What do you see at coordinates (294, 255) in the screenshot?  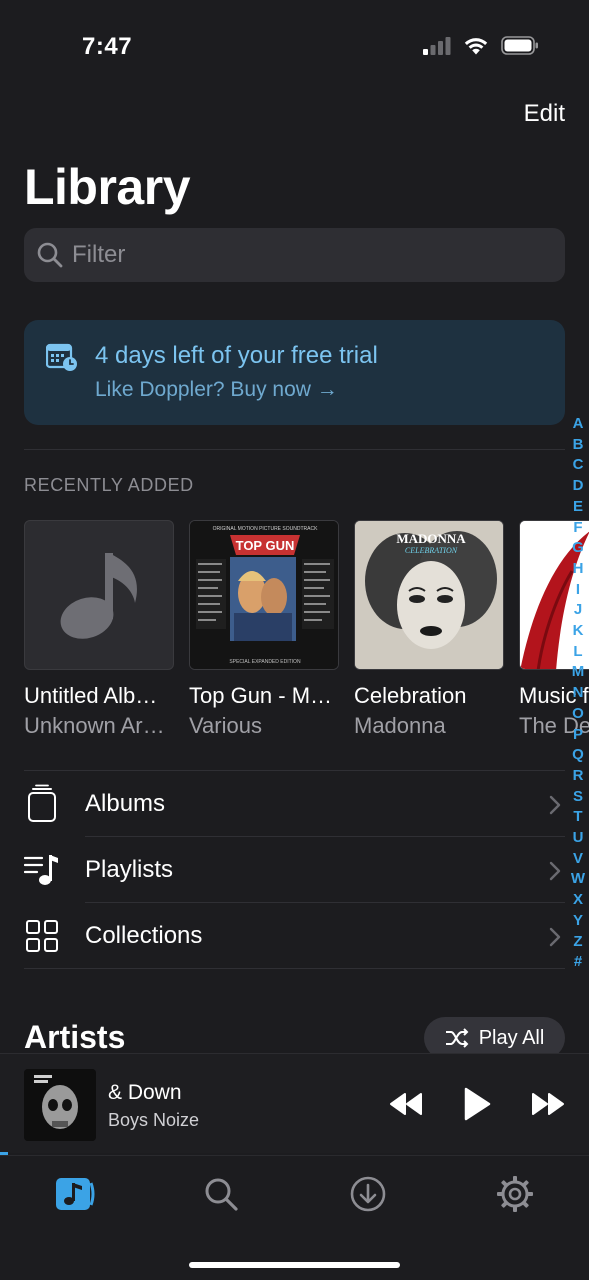 I see `search-input: Filter` at bounding box center [294, 255].